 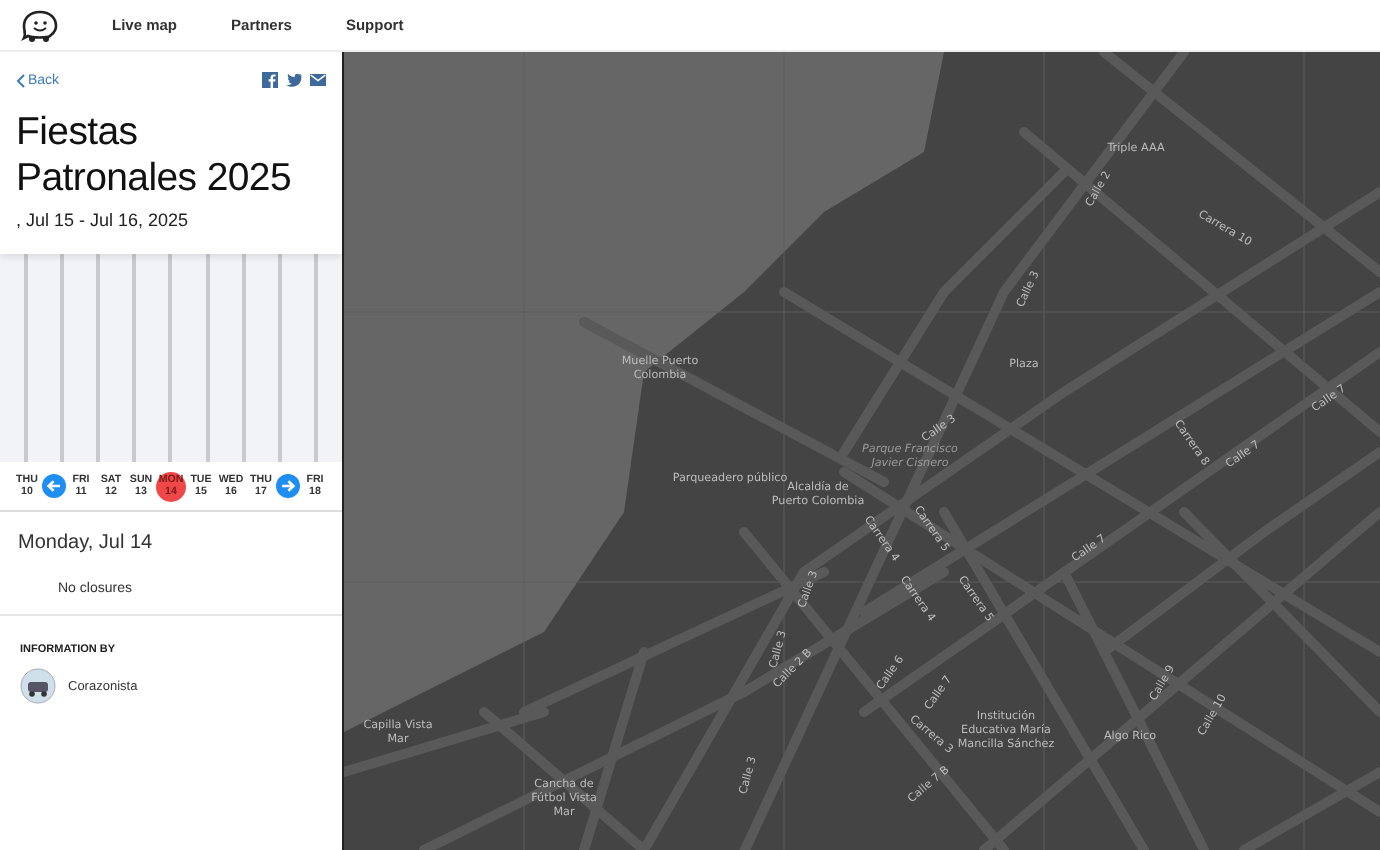 What do you see at coordinates (294, 80) in the screenshot?
I see `bird-icon` at bounding box center [294, 80].